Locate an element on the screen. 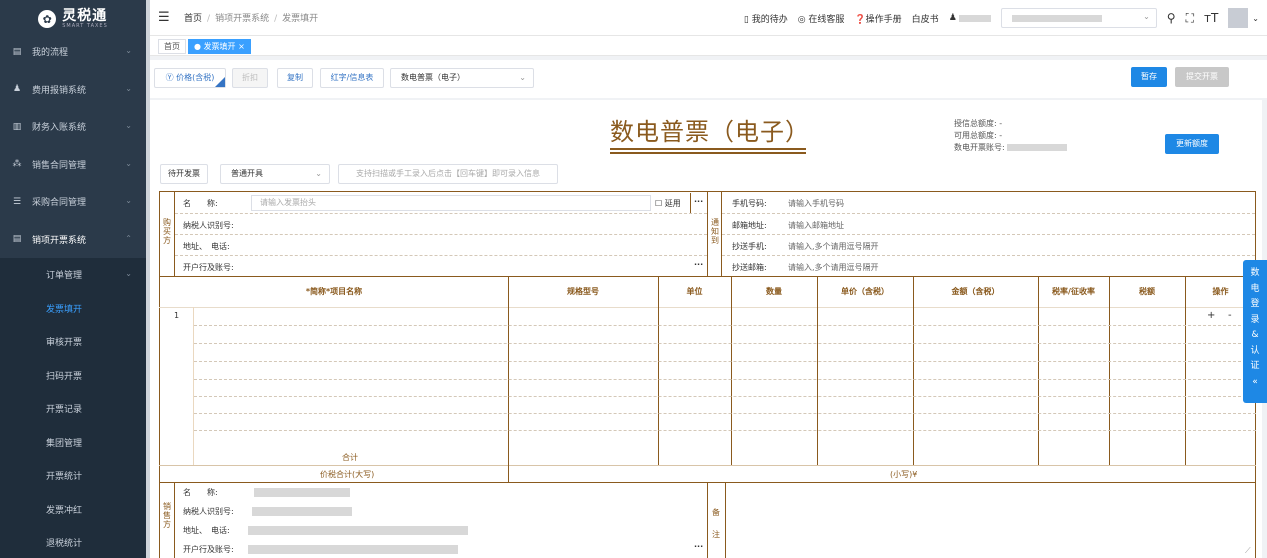 Image resolution: width=1267 pixels, height=558 pixels. cc-phone-input: 请输入,多个请用逗号隔开 is located at coordinates (833, 246).